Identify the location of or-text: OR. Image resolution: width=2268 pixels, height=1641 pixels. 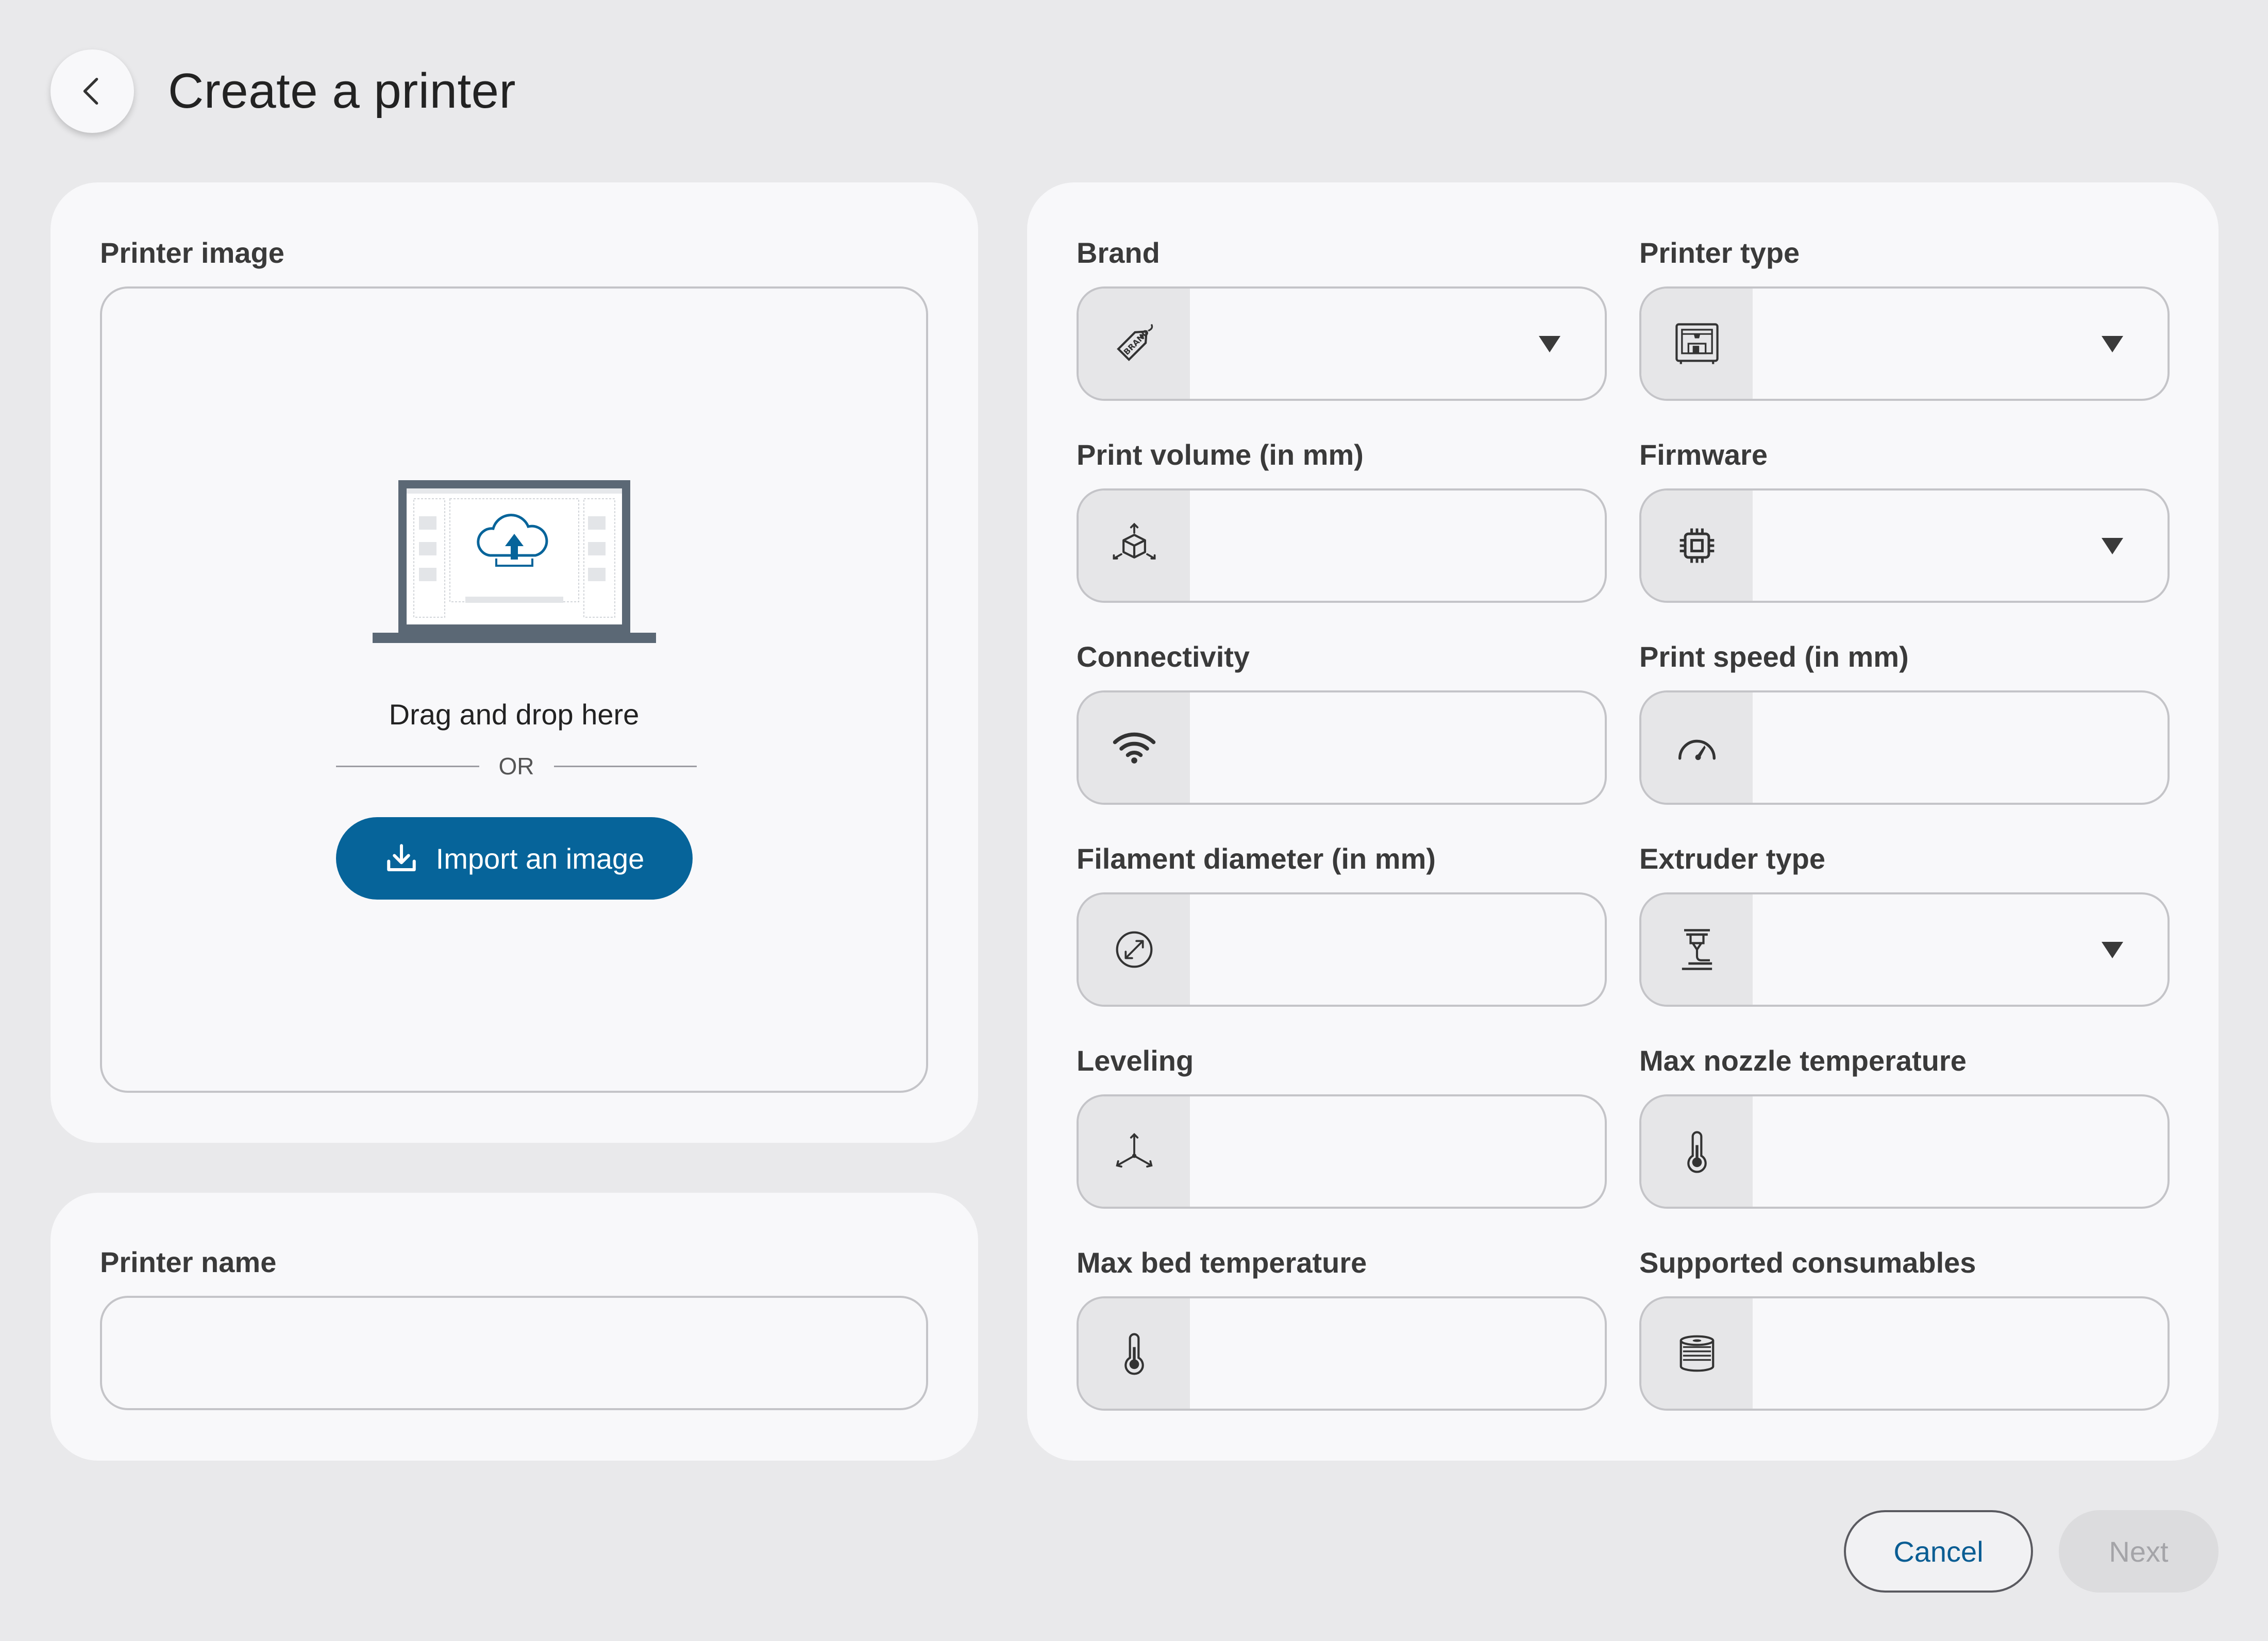
(516, 766).